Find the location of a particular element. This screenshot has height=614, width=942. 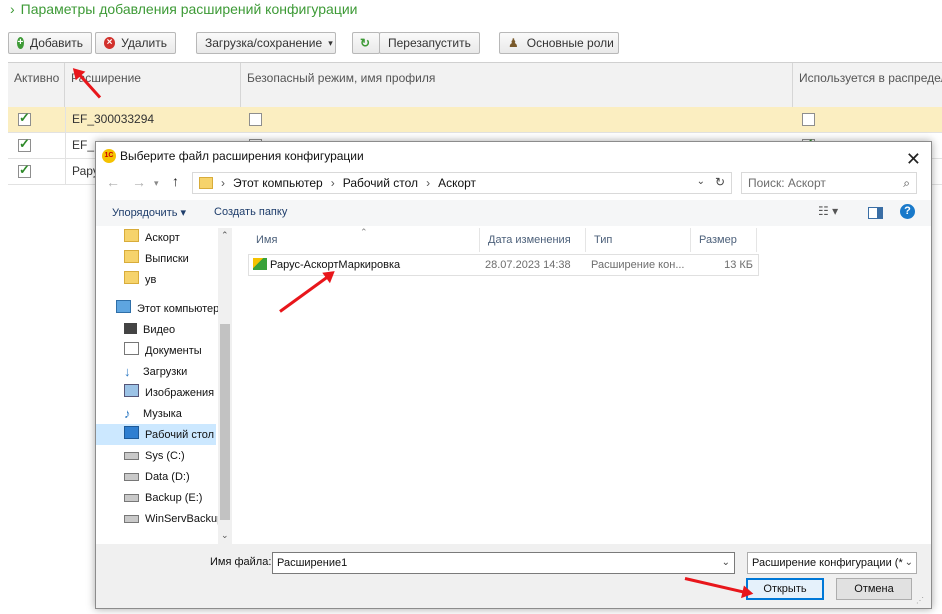

nav-item-video: Видео is located at coordinates (149, 330).